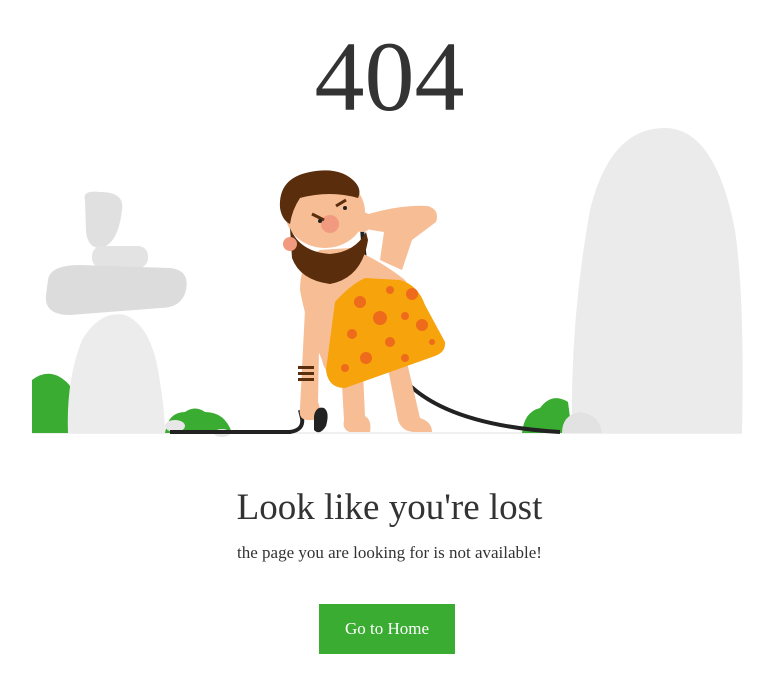 This screenshot has width=779, height=676. I want to click on go-home-button: Go to Home, so click(387, 629).